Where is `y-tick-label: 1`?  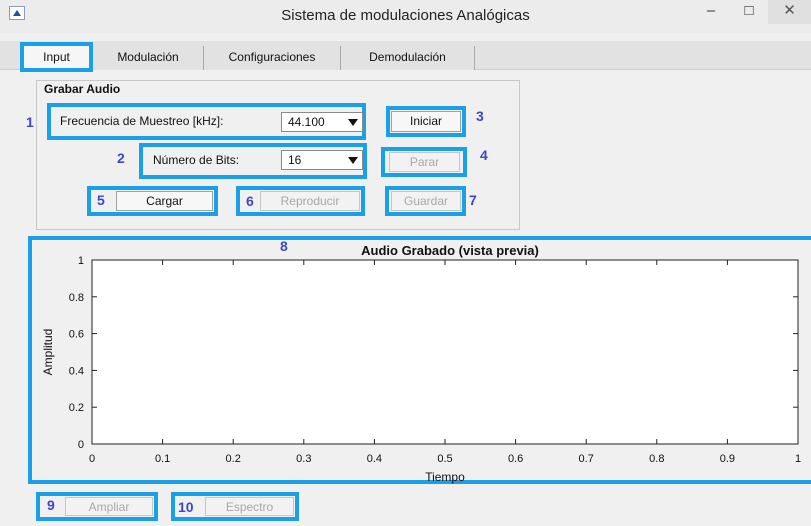
y-tick-label: 1 is located at coordinates (81, 261).